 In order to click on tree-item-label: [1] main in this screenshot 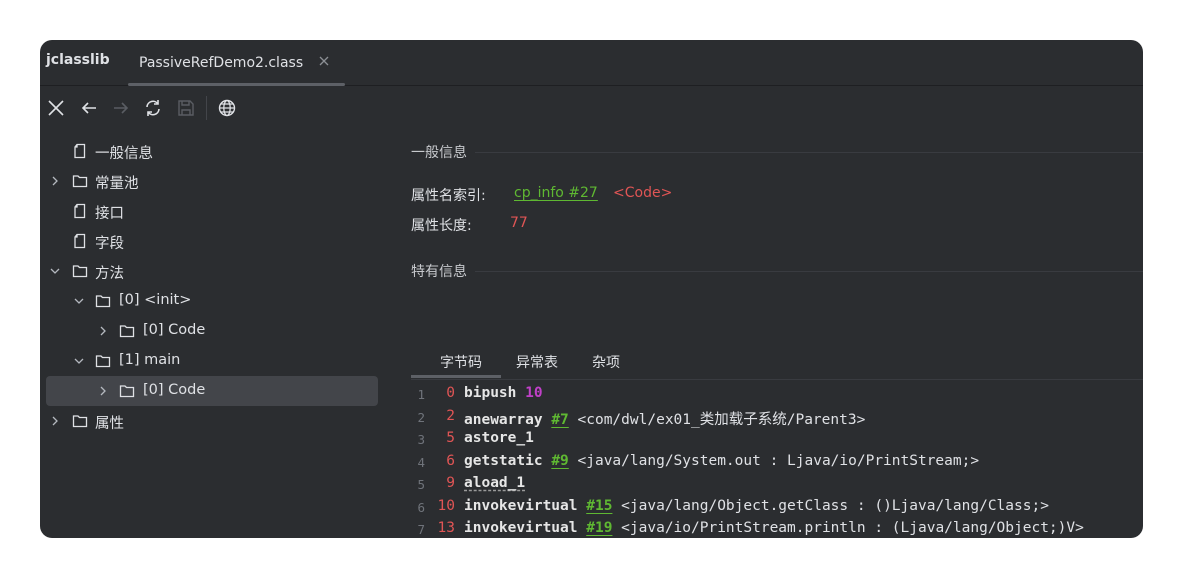, I will do `click(150, 360)`.